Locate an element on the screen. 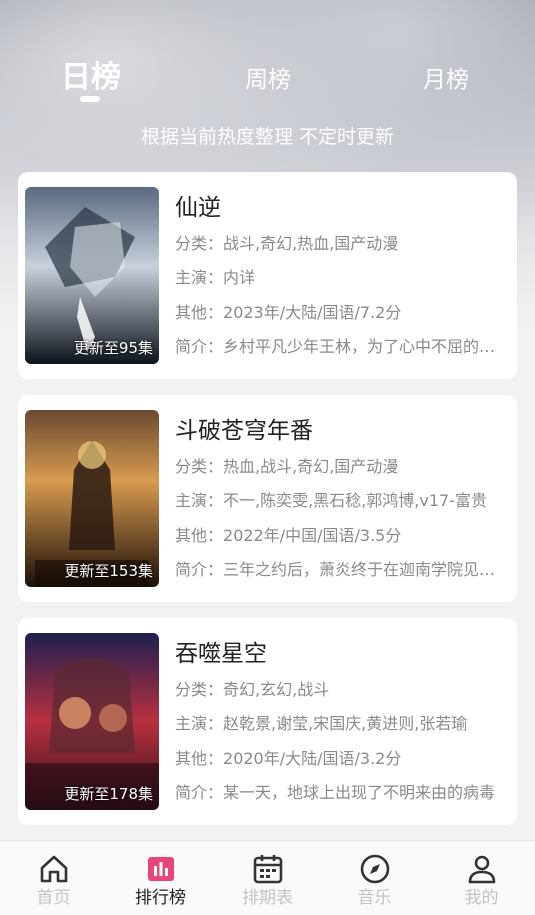 This screenshot has height=915, width=535. nav-label: 排期表 is located at coordinates (267, 898).